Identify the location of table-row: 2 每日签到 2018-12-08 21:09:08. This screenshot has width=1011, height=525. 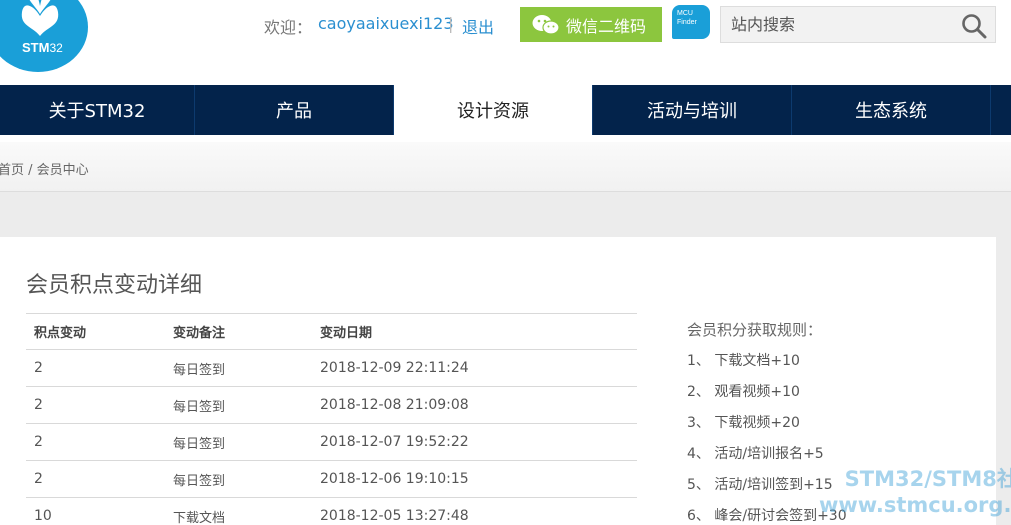
(331, 404).